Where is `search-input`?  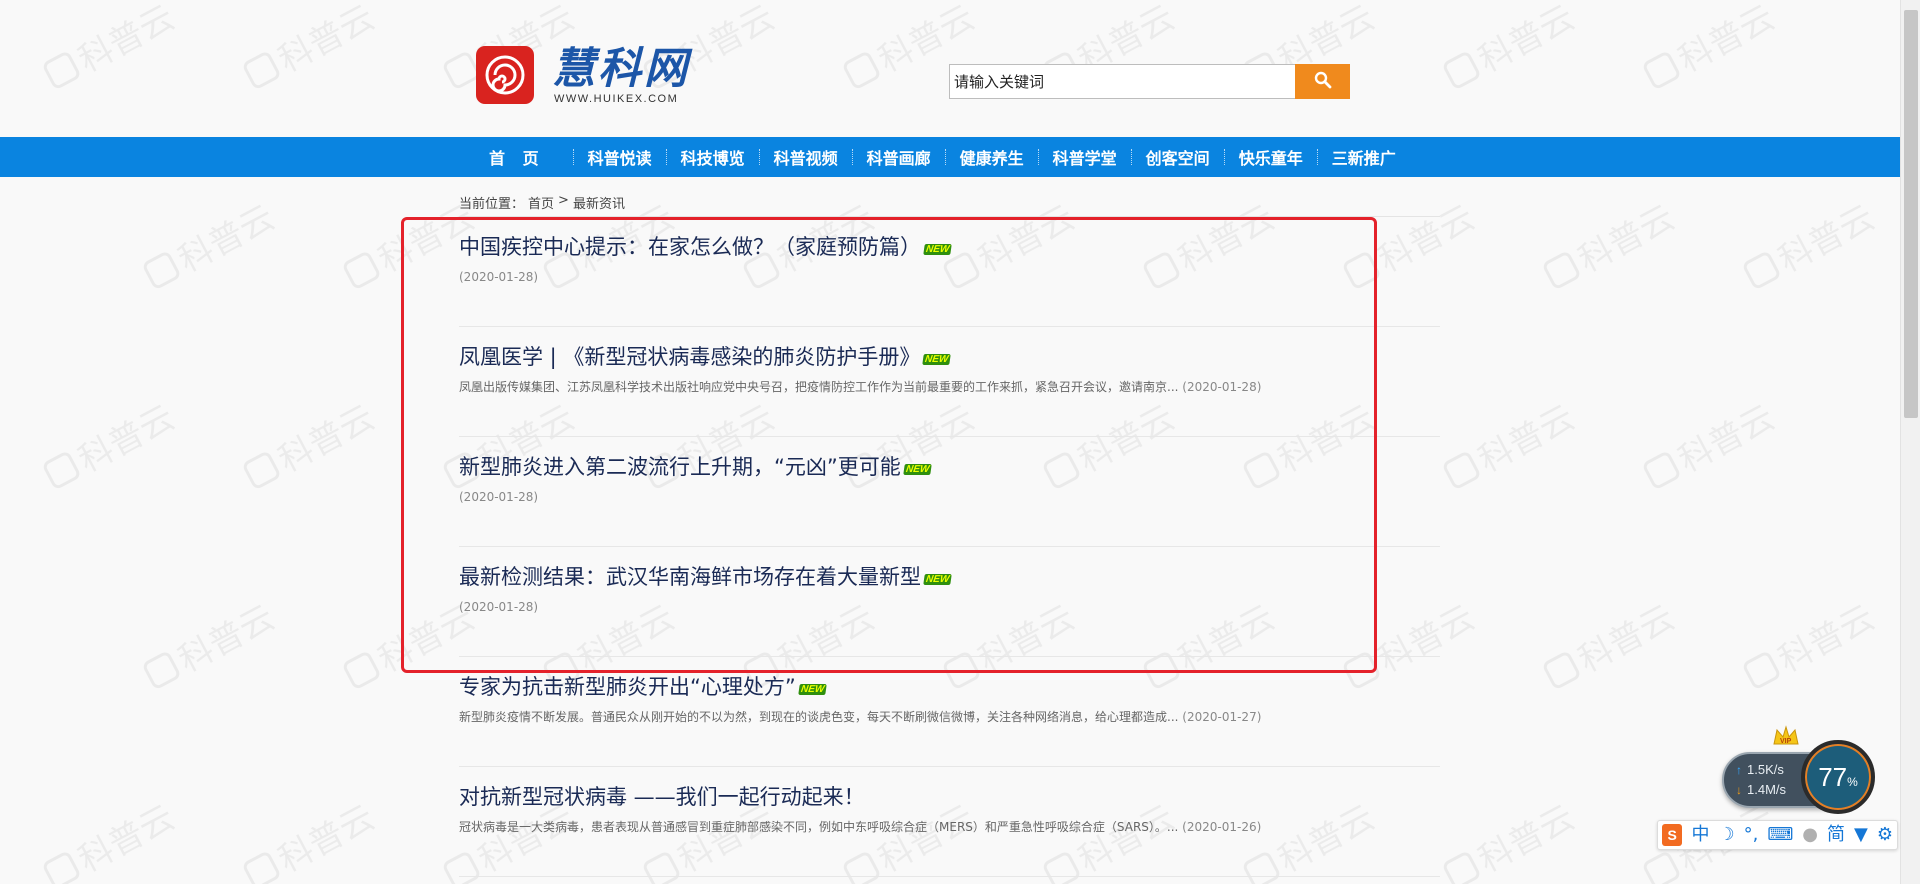
search-input is located at coordinates (1122, 81).